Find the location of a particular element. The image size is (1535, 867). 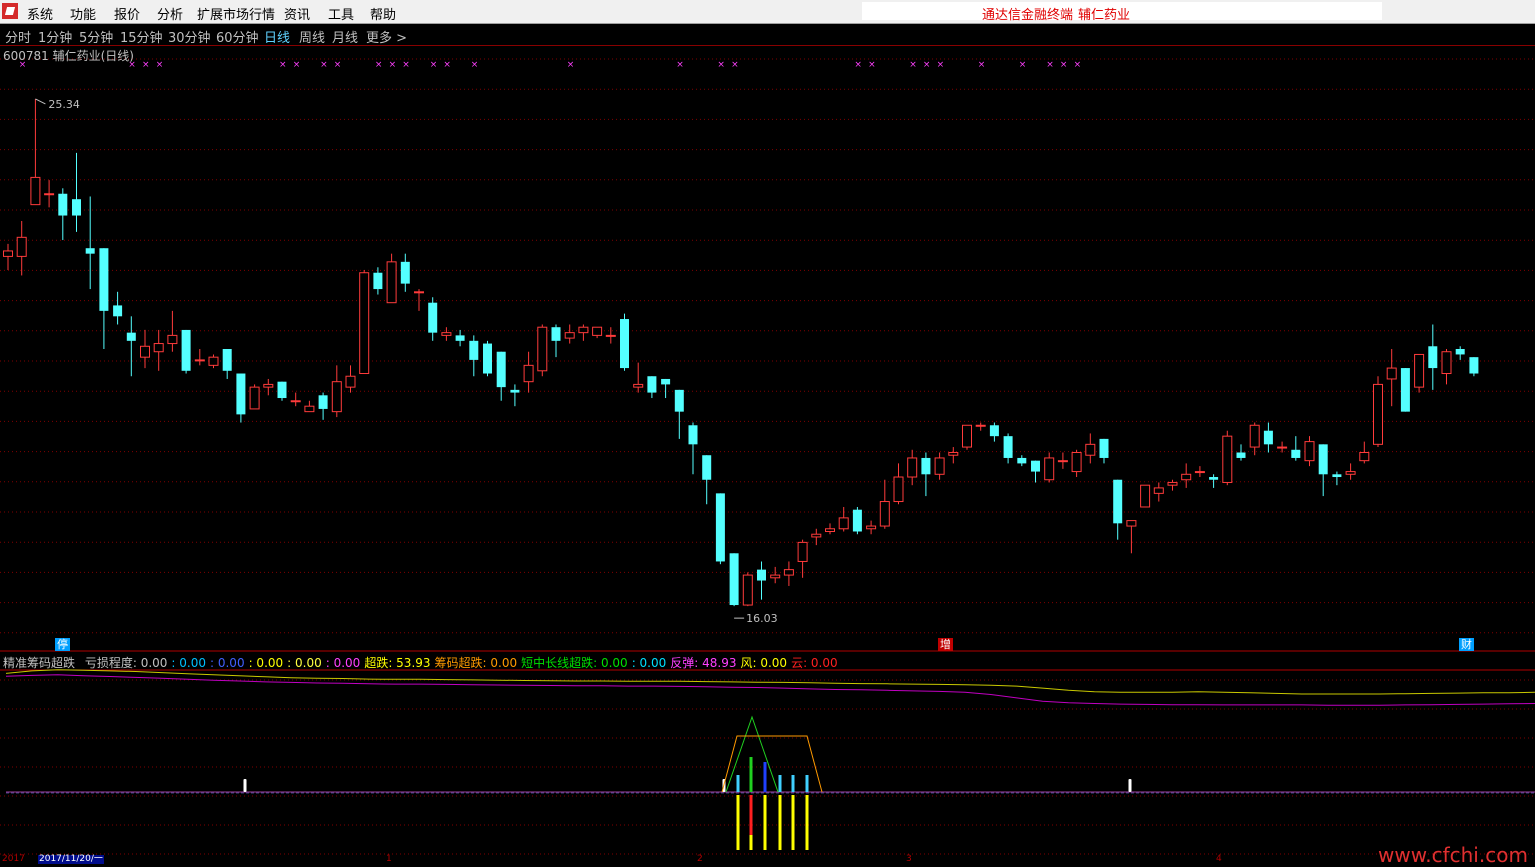

menu-item-help: 帮助 is located at coordinates (383, 13).